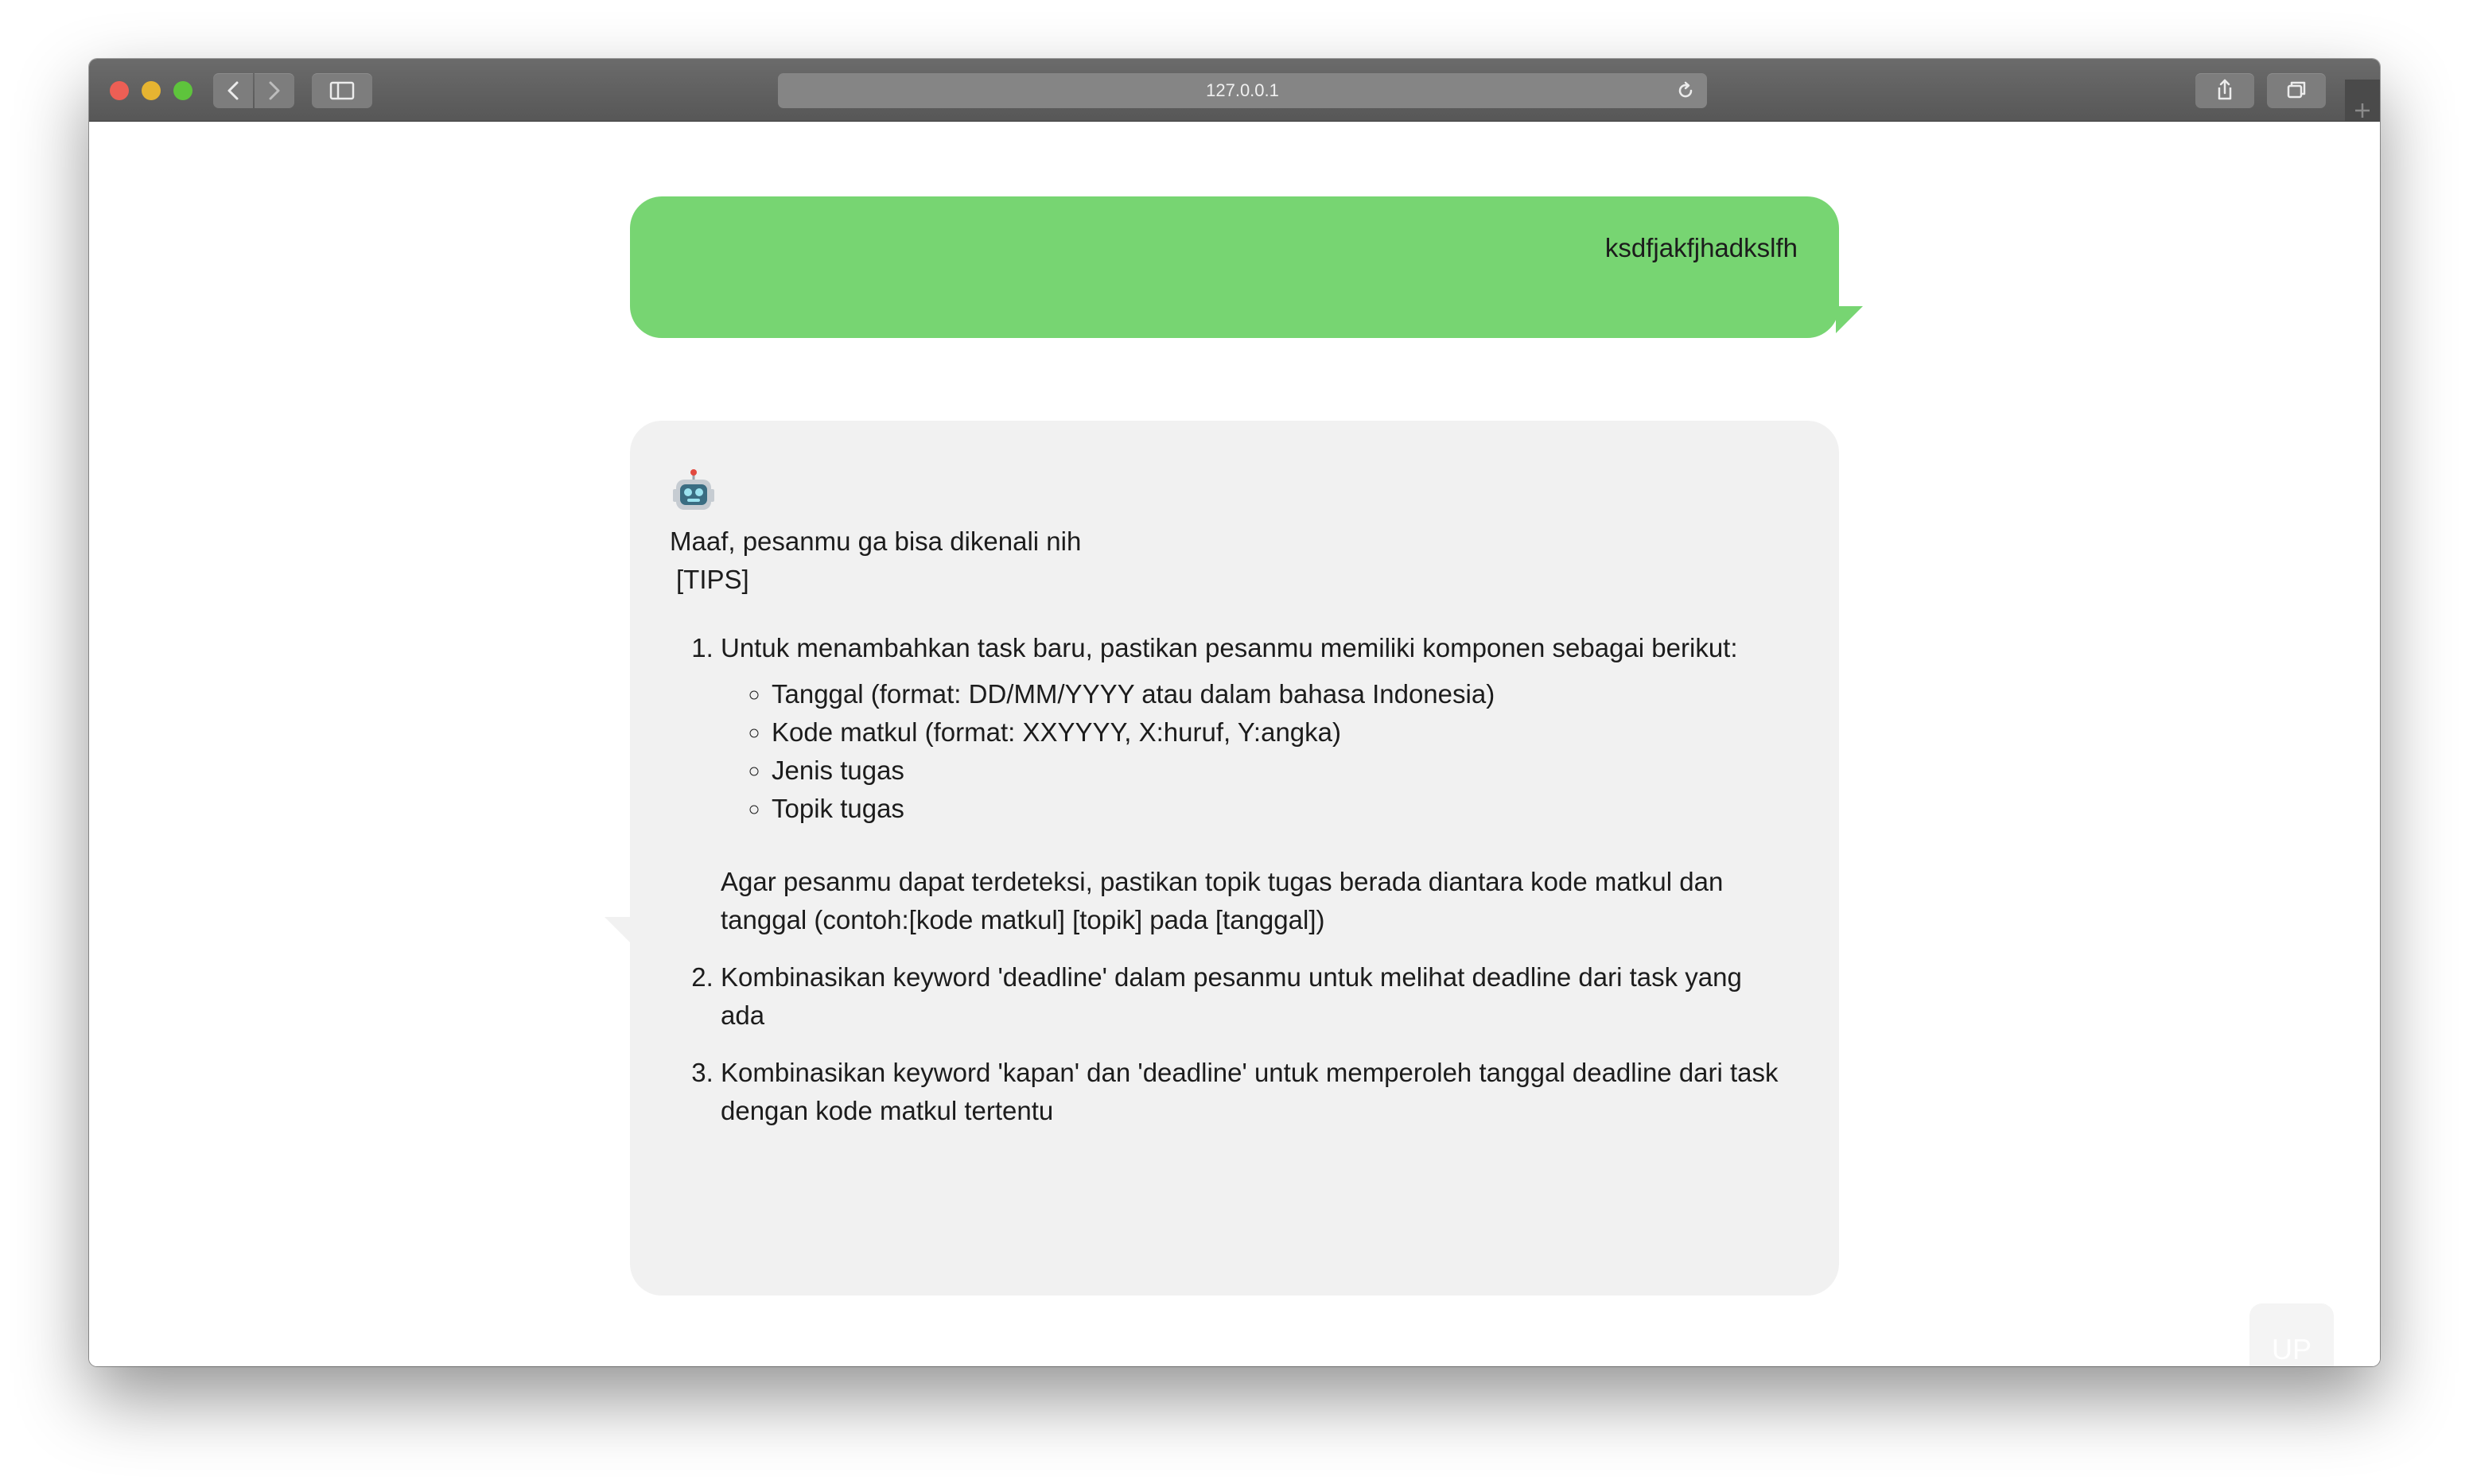 The width and height of the screenshot is (2469, 1484). I want to click on reload-icon, so click(1685, 90).